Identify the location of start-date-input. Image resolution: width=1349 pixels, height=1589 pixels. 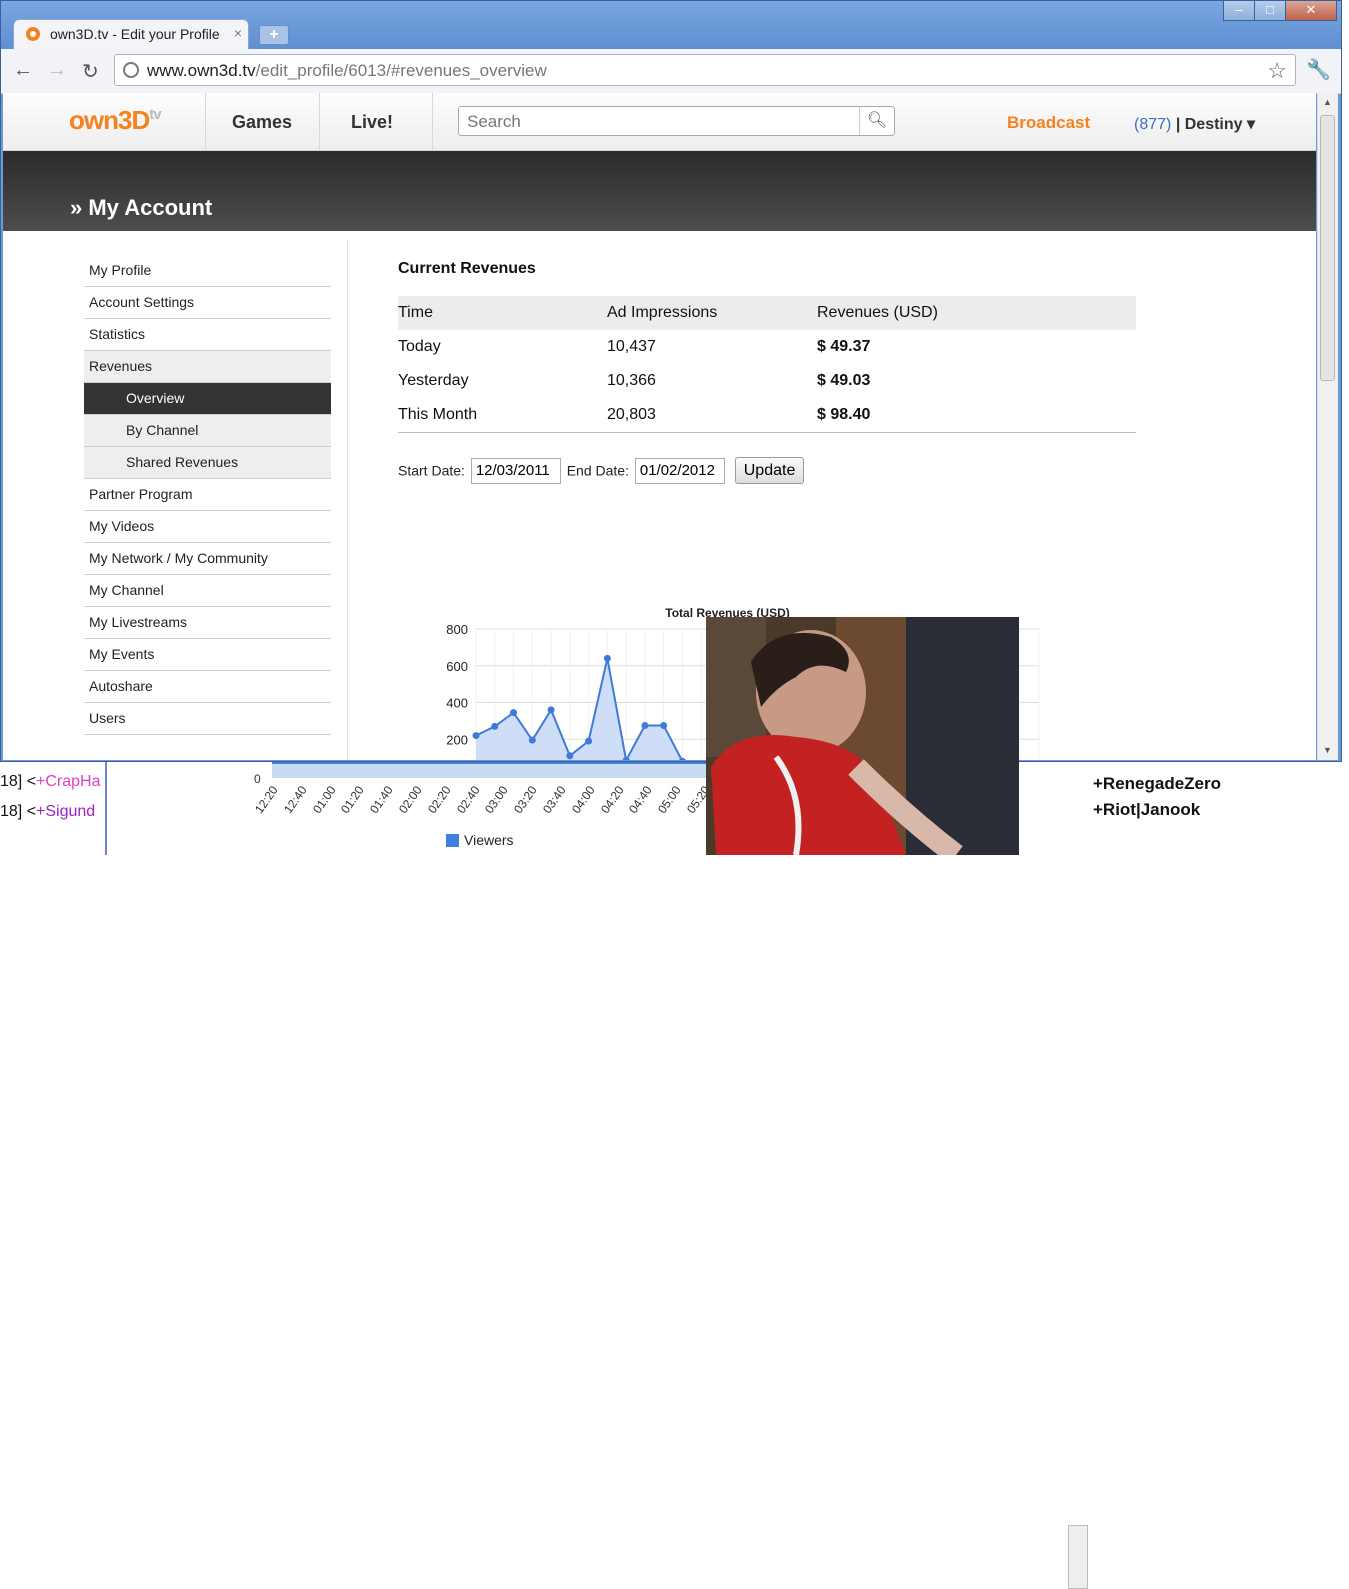
(515, 470).